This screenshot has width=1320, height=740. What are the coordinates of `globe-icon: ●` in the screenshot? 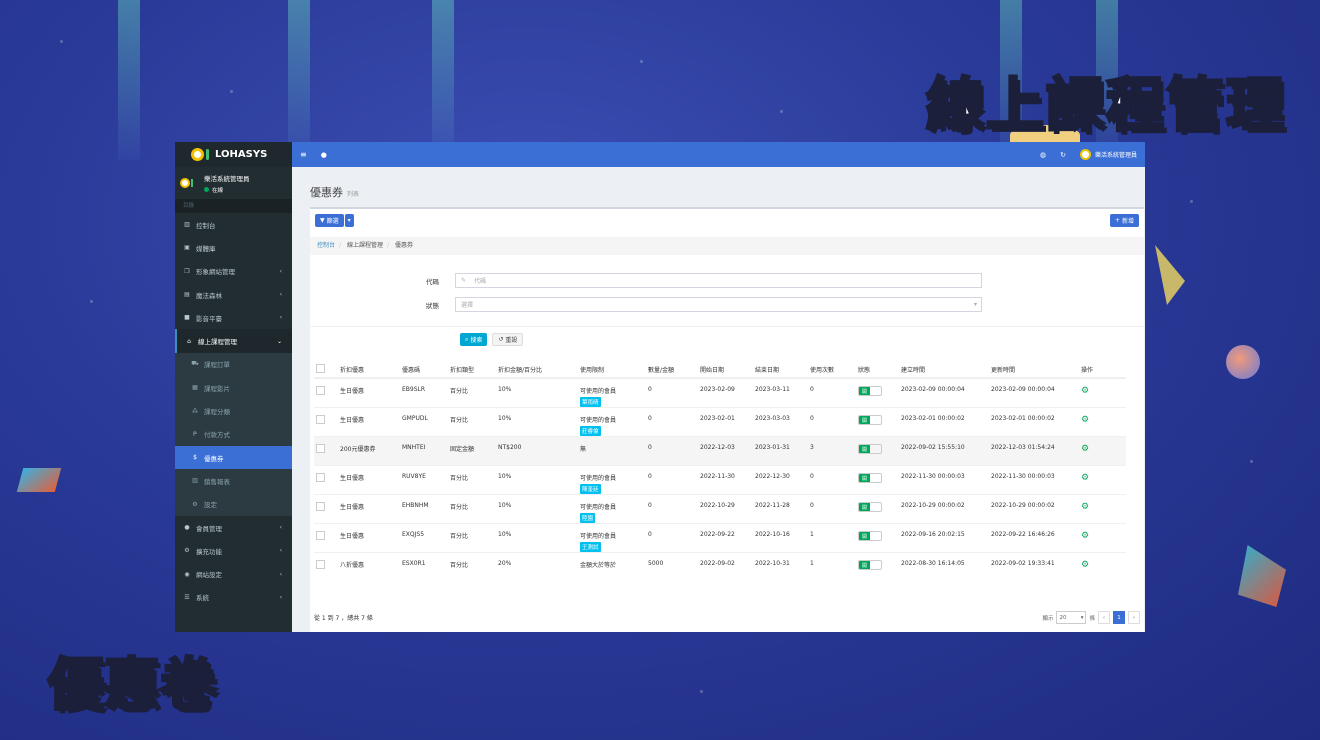 It's located at (324, 155).